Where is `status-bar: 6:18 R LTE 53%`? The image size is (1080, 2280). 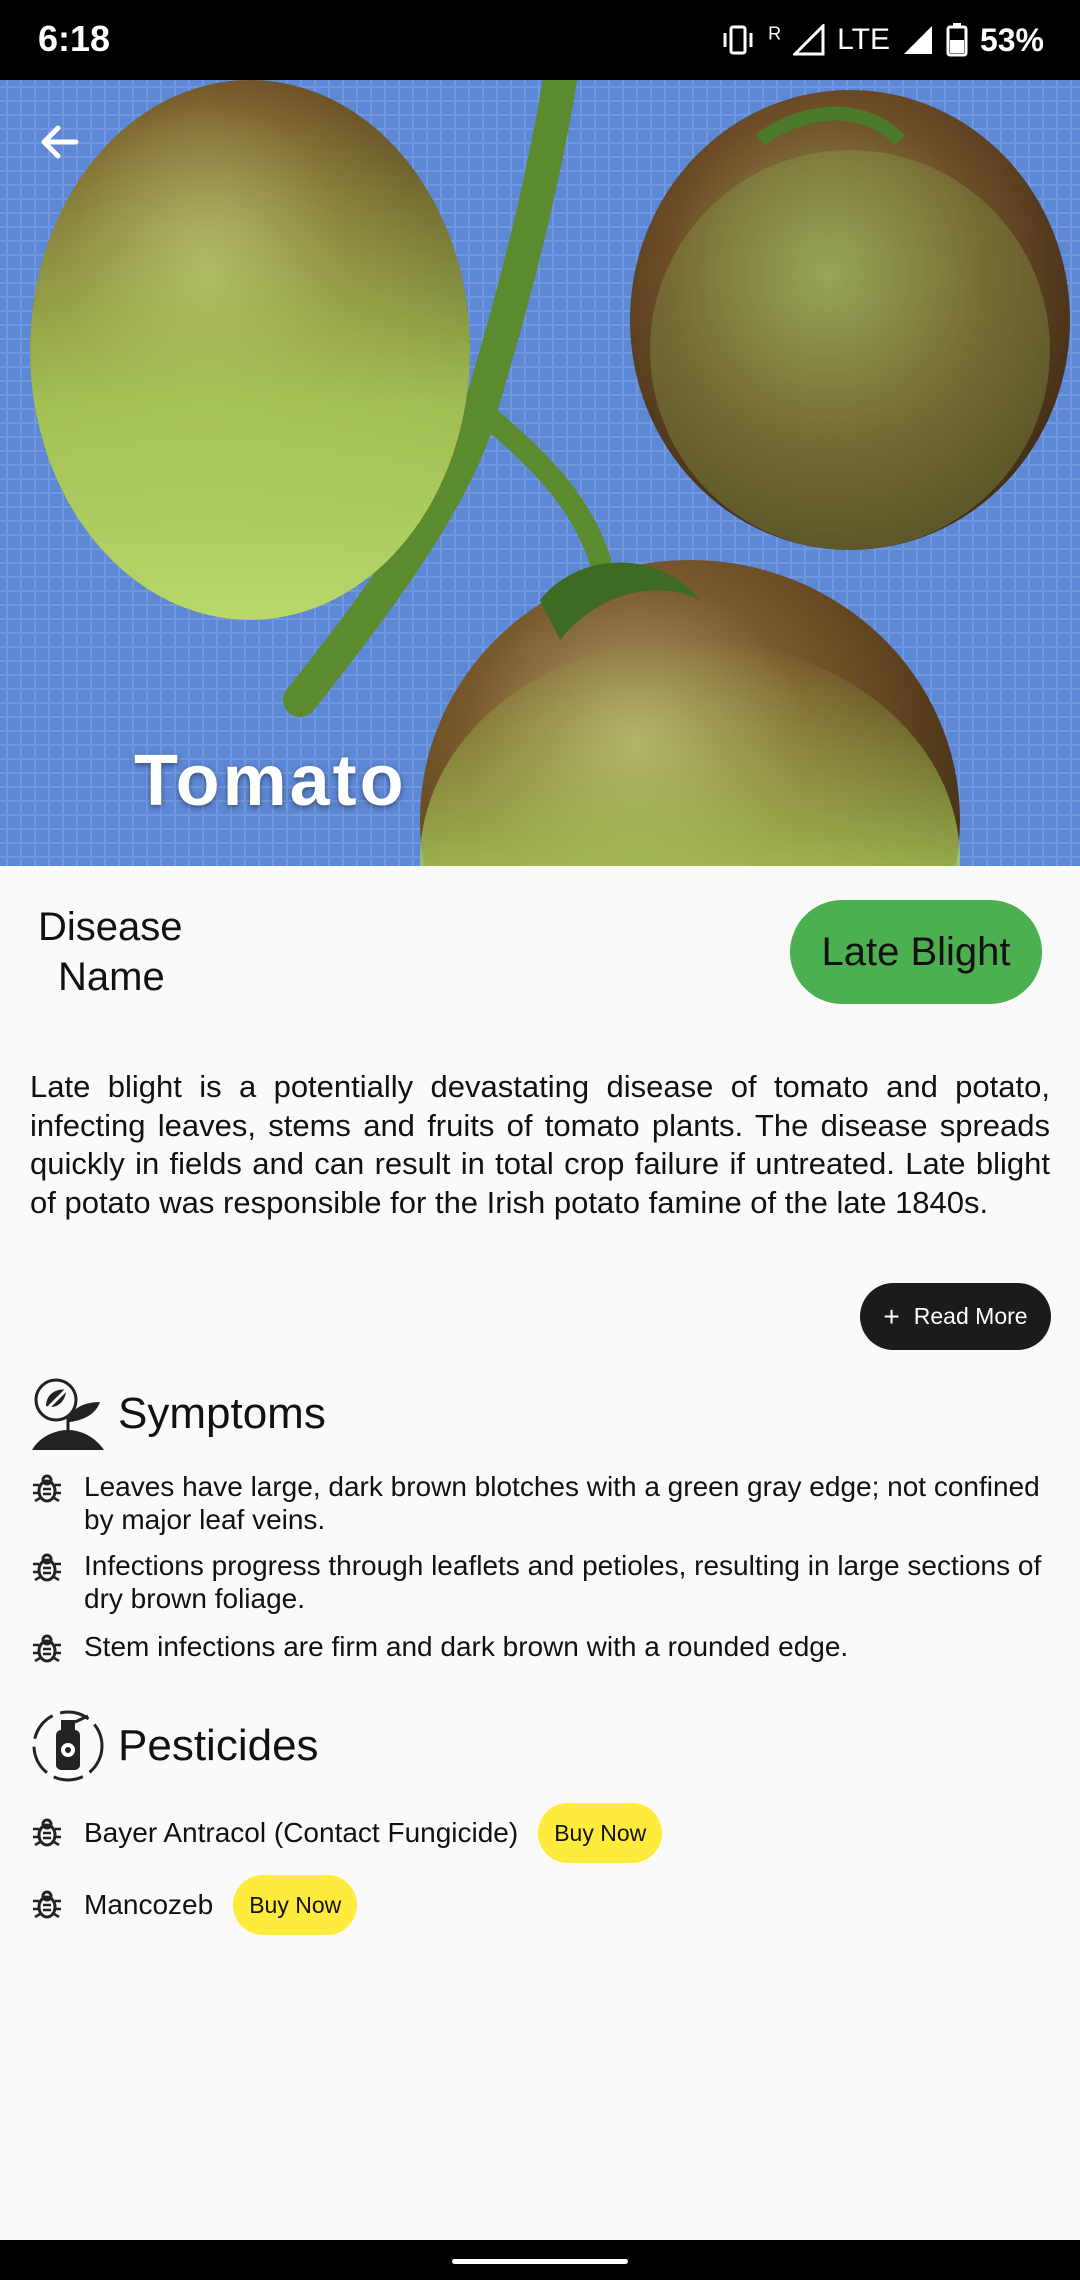
status-bar: 6:18 R LTE 53% is located at coordinates (540, 40).